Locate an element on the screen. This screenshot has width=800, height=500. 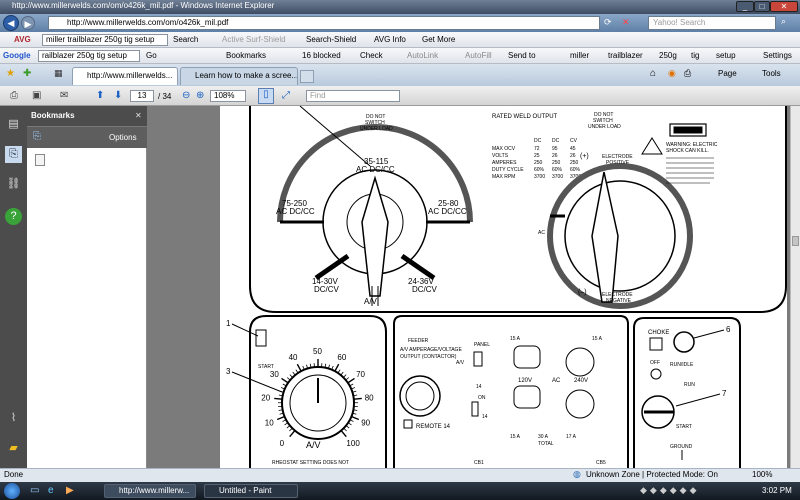
table-cell: MAX RPM is located at coordinates (503, 177).